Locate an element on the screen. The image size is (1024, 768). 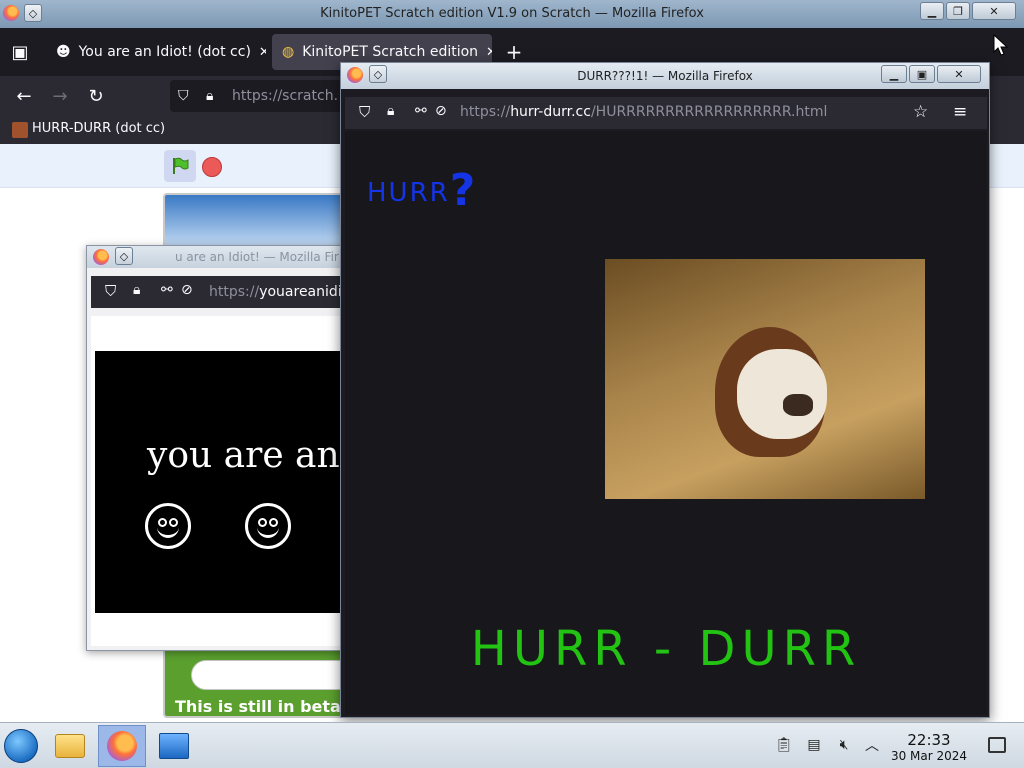
network-manager-icon is located at coordinates (174, 746).